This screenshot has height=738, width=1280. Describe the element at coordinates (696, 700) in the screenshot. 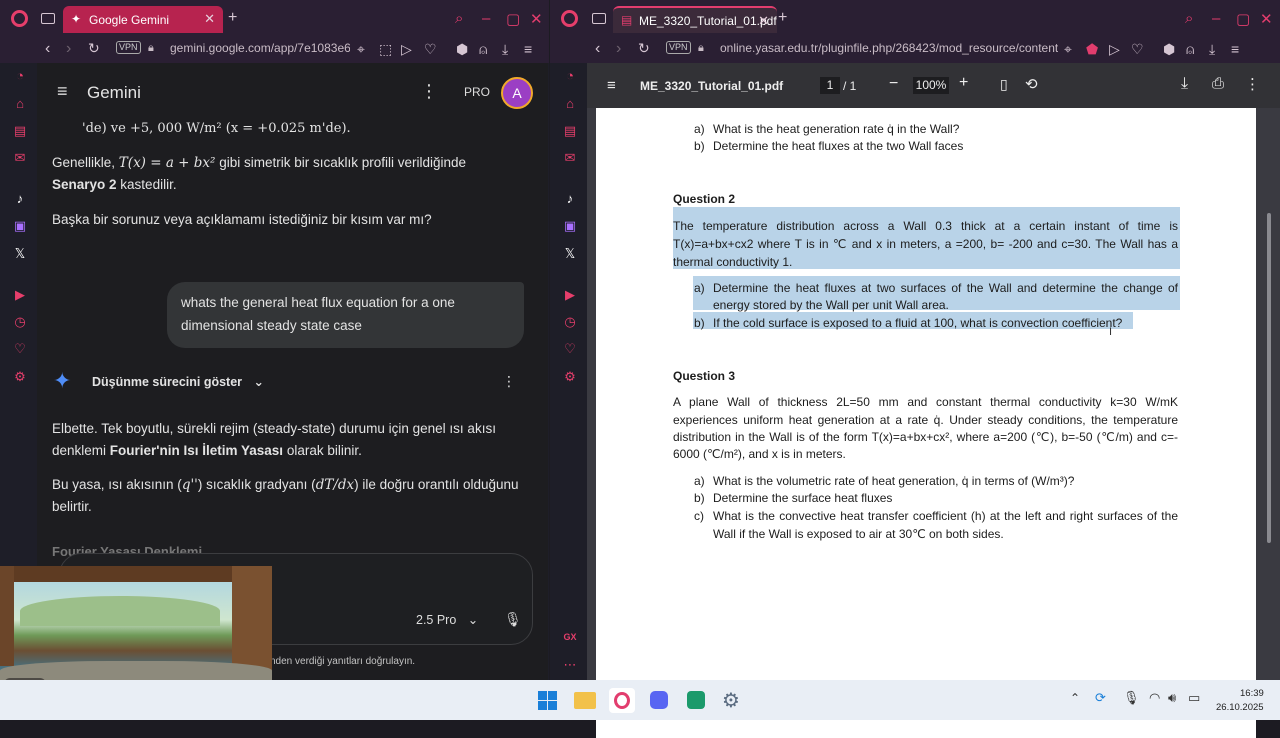

I see `android-app-icon` at that location.